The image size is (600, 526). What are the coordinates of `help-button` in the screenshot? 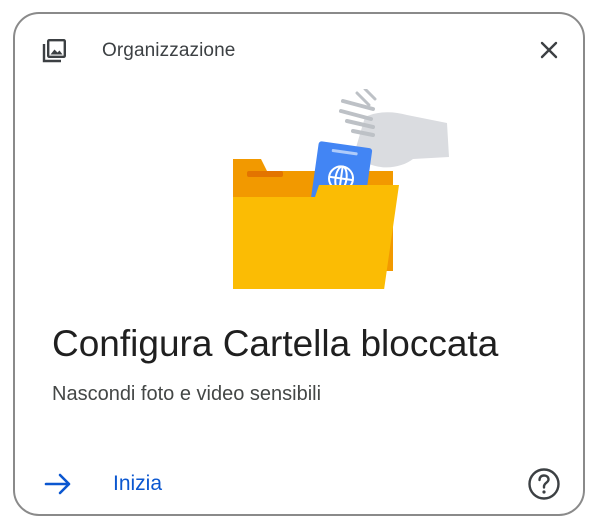 It's located at (544, 484).